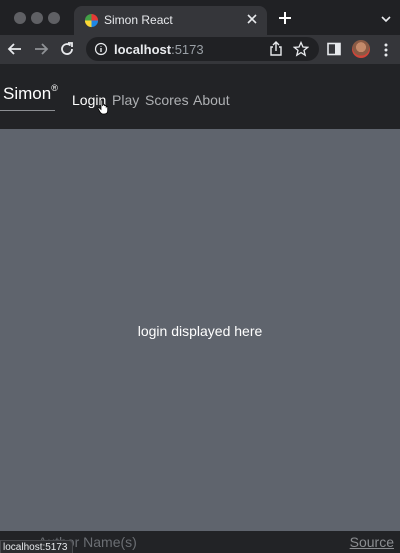  Describe the element at coordinates (103, 107) in the screenshot. I see `hand-cursor-icon` at that location.